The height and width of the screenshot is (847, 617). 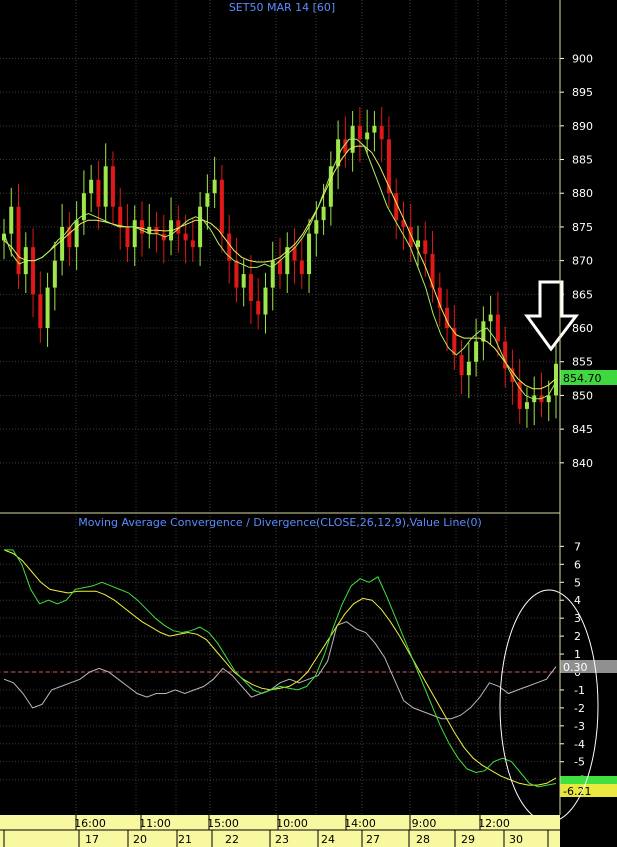 I want to click on last-price-badge: 854.70, so click(x=588, y=377).